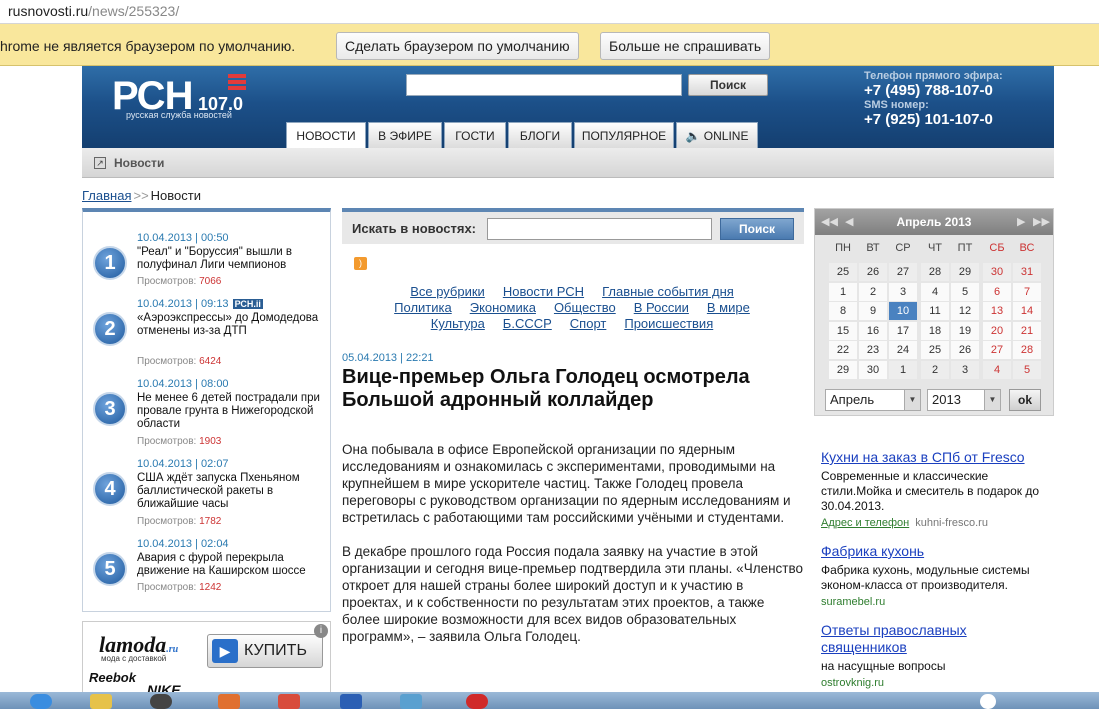 The width and height of the screenshot is (1099, 709). What do you see at coordinates (936, 602) in the screenshot?
I see `ad-url: suramebel.ru` at bounding box center [936, 602].